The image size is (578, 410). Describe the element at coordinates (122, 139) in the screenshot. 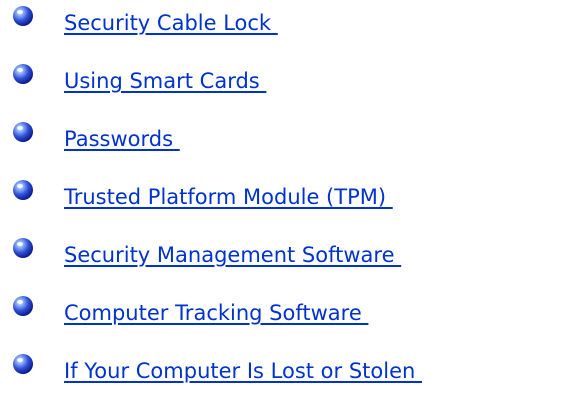

I see `link-passwords: Passwords` at that location.